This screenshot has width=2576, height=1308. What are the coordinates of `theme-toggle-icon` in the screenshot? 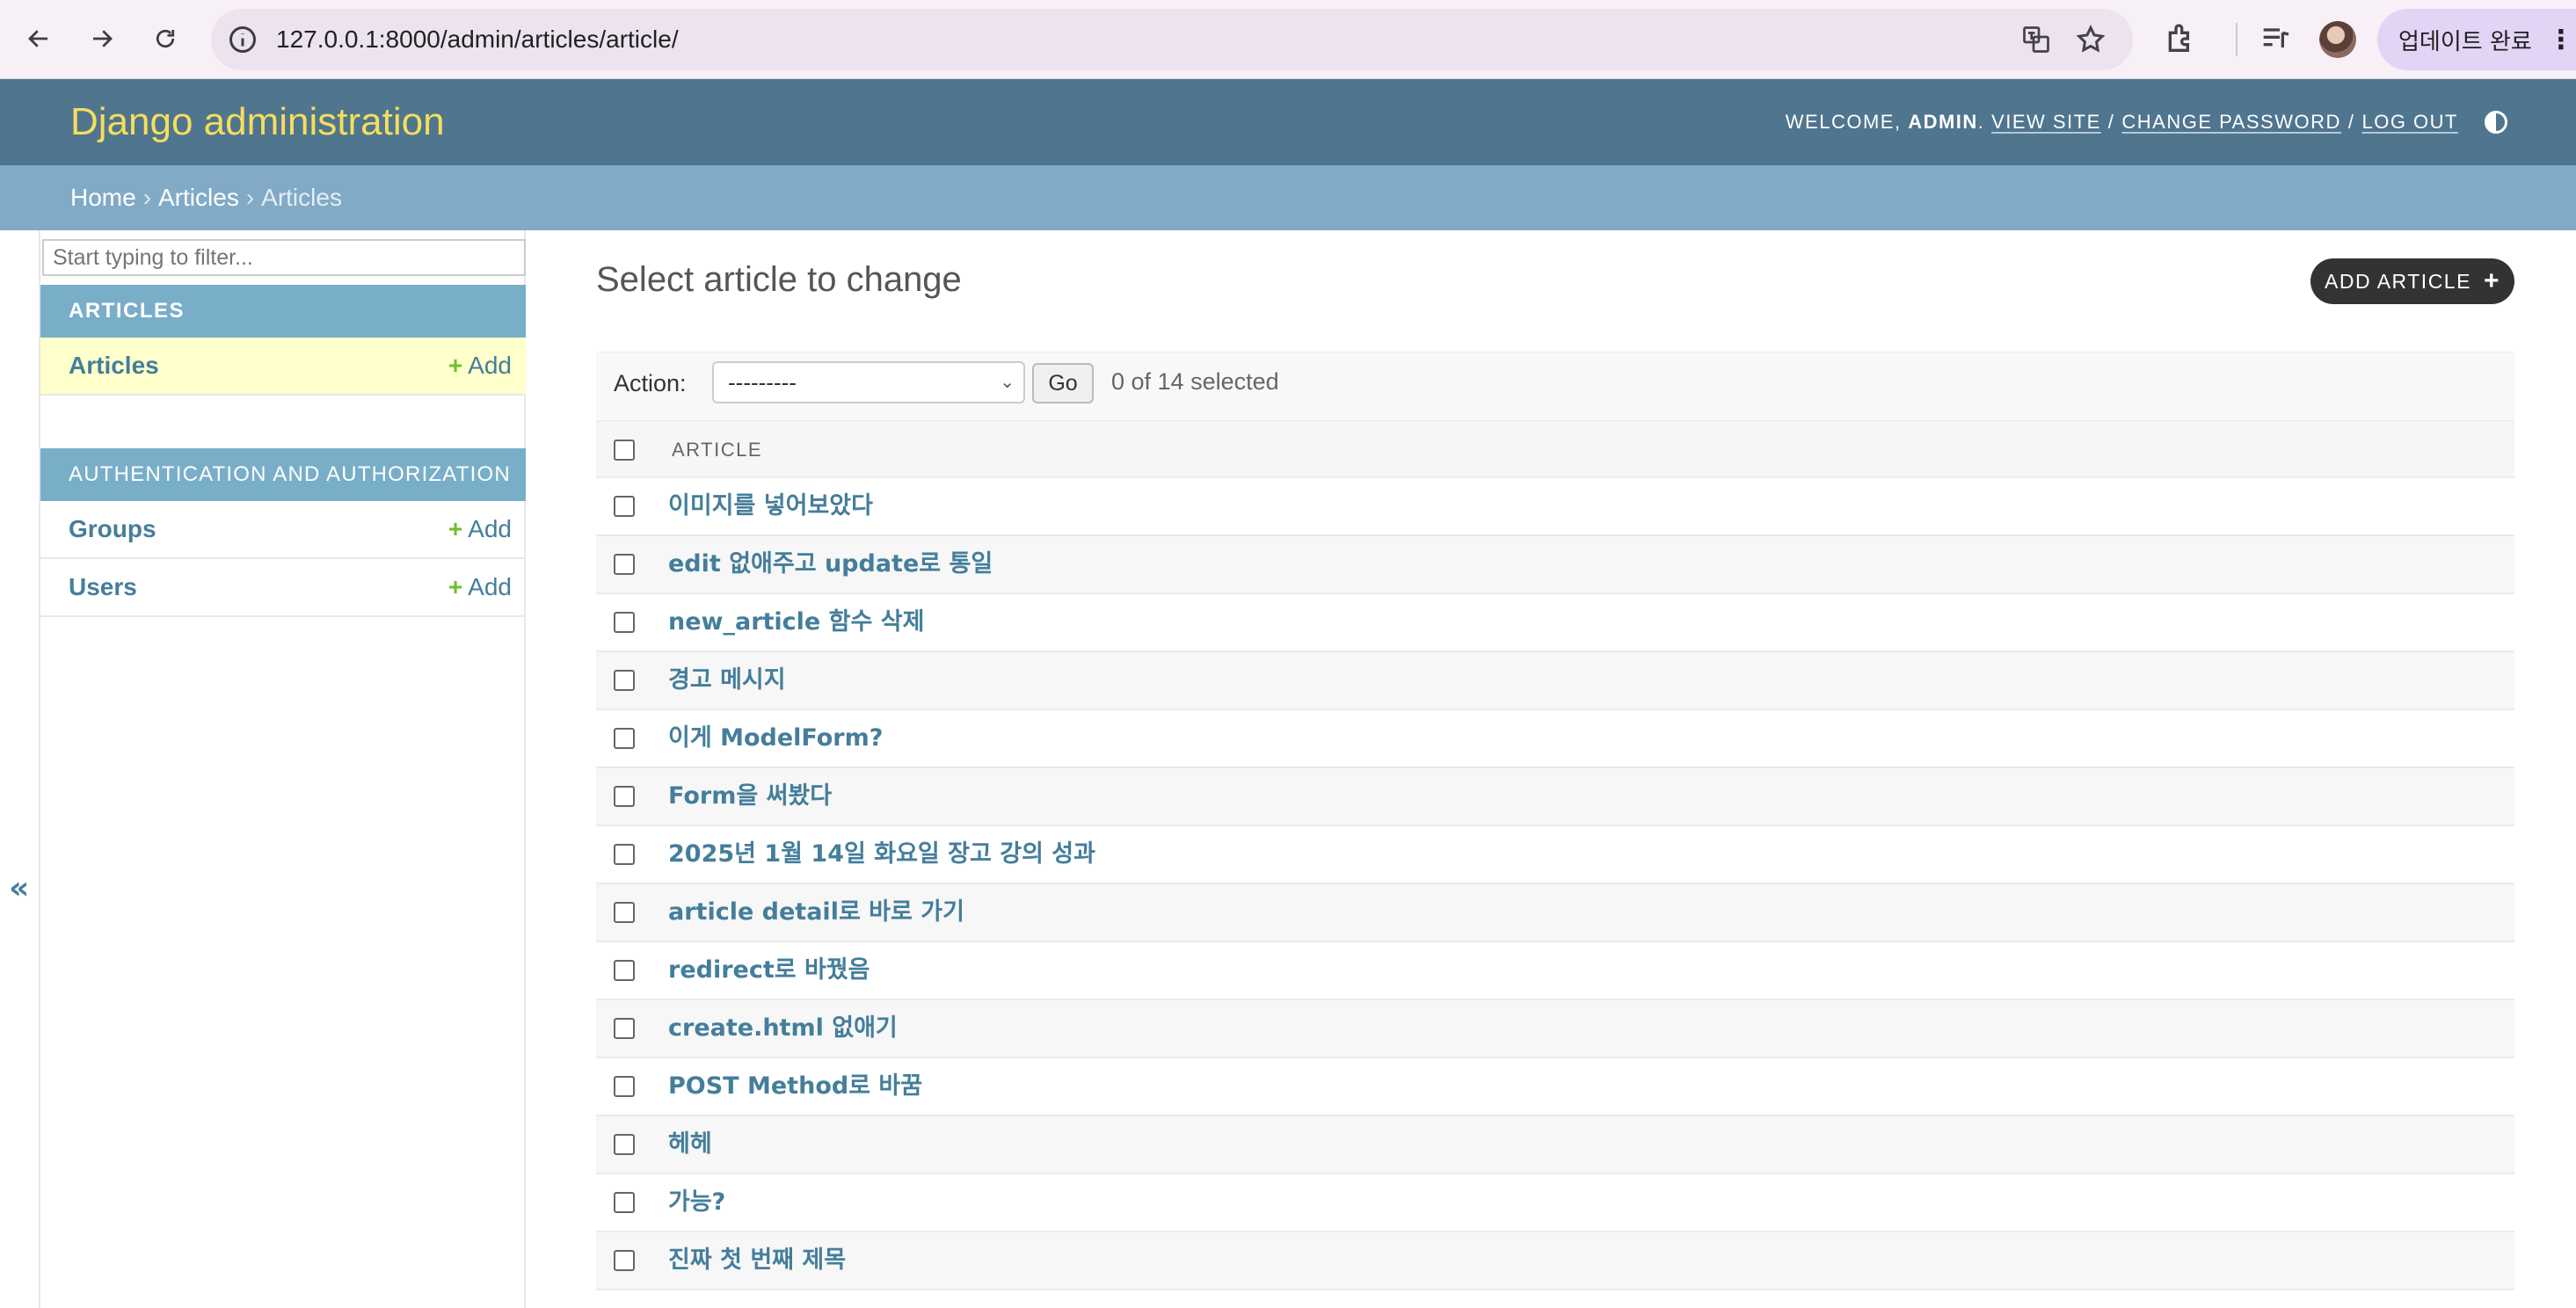 It's located at (2496, 122).